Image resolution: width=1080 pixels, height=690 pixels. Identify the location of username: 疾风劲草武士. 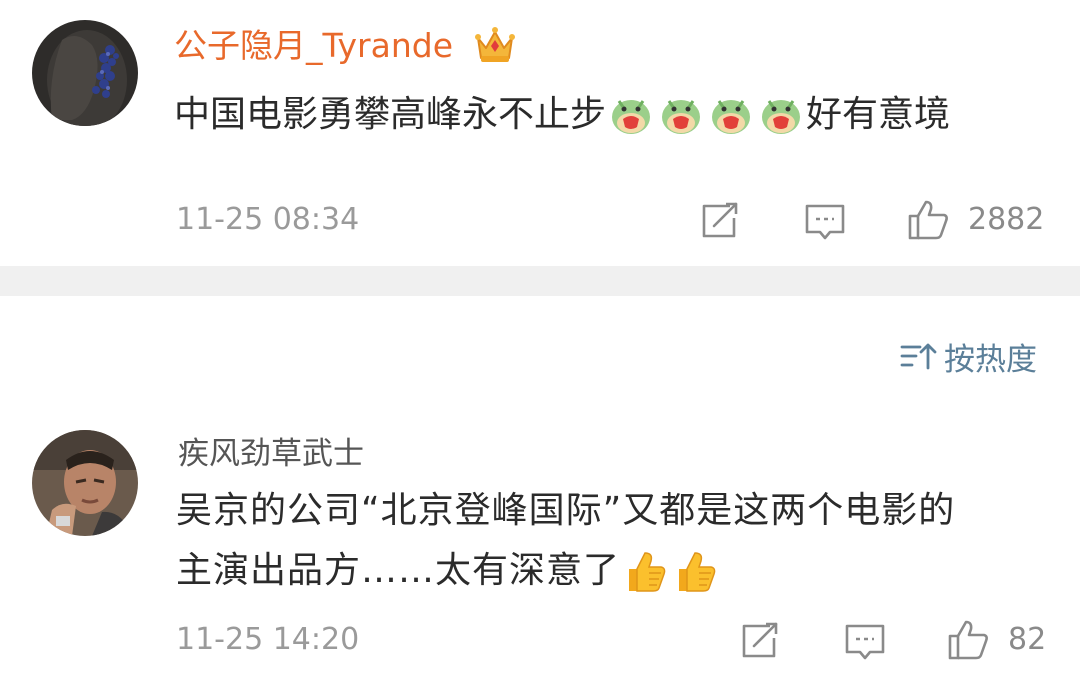
(271, 454).